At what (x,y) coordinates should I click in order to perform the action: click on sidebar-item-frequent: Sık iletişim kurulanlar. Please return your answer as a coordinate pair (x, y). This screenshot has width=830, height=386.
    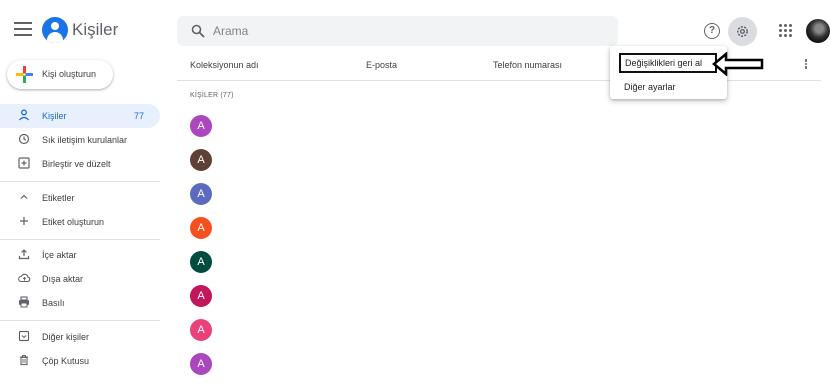
    Looking at the image, I should click on (80, 140).